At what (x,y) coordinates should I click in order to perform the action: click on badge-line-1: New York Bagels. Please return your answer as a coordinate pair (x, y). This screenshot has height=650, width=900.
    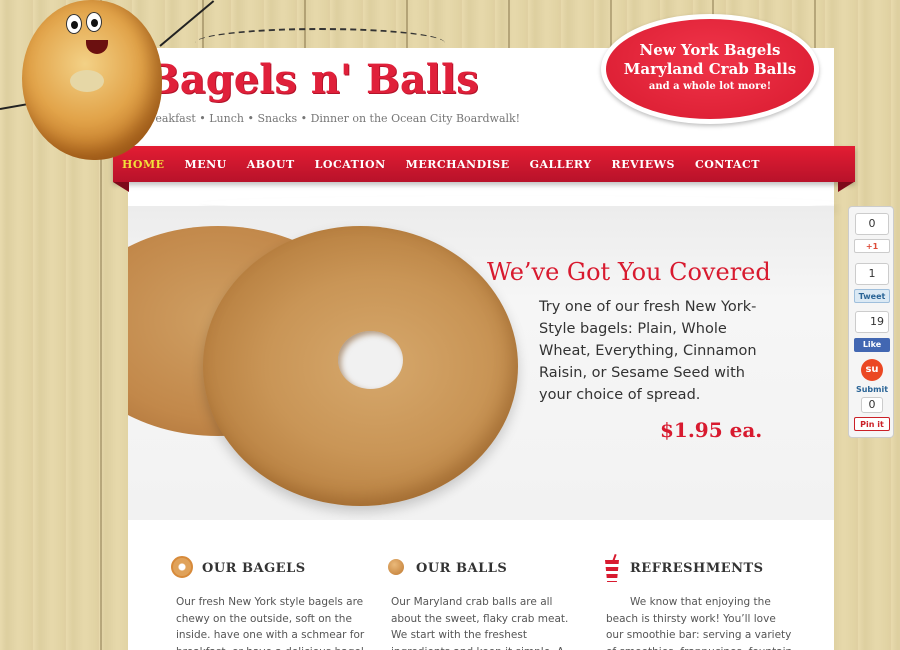
    Looking at the image, I should click on (710, 50).